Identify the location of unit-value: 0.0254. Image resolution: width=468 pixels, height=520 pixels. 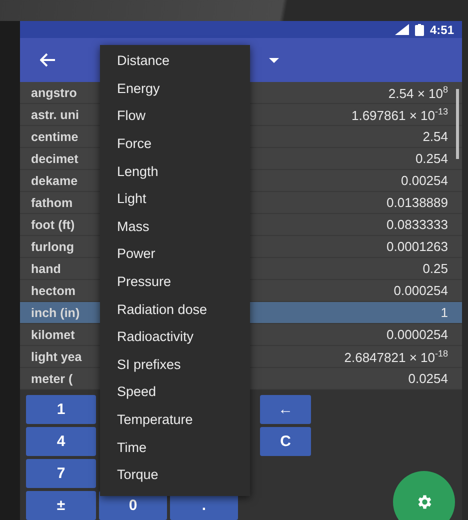
(428, 378).